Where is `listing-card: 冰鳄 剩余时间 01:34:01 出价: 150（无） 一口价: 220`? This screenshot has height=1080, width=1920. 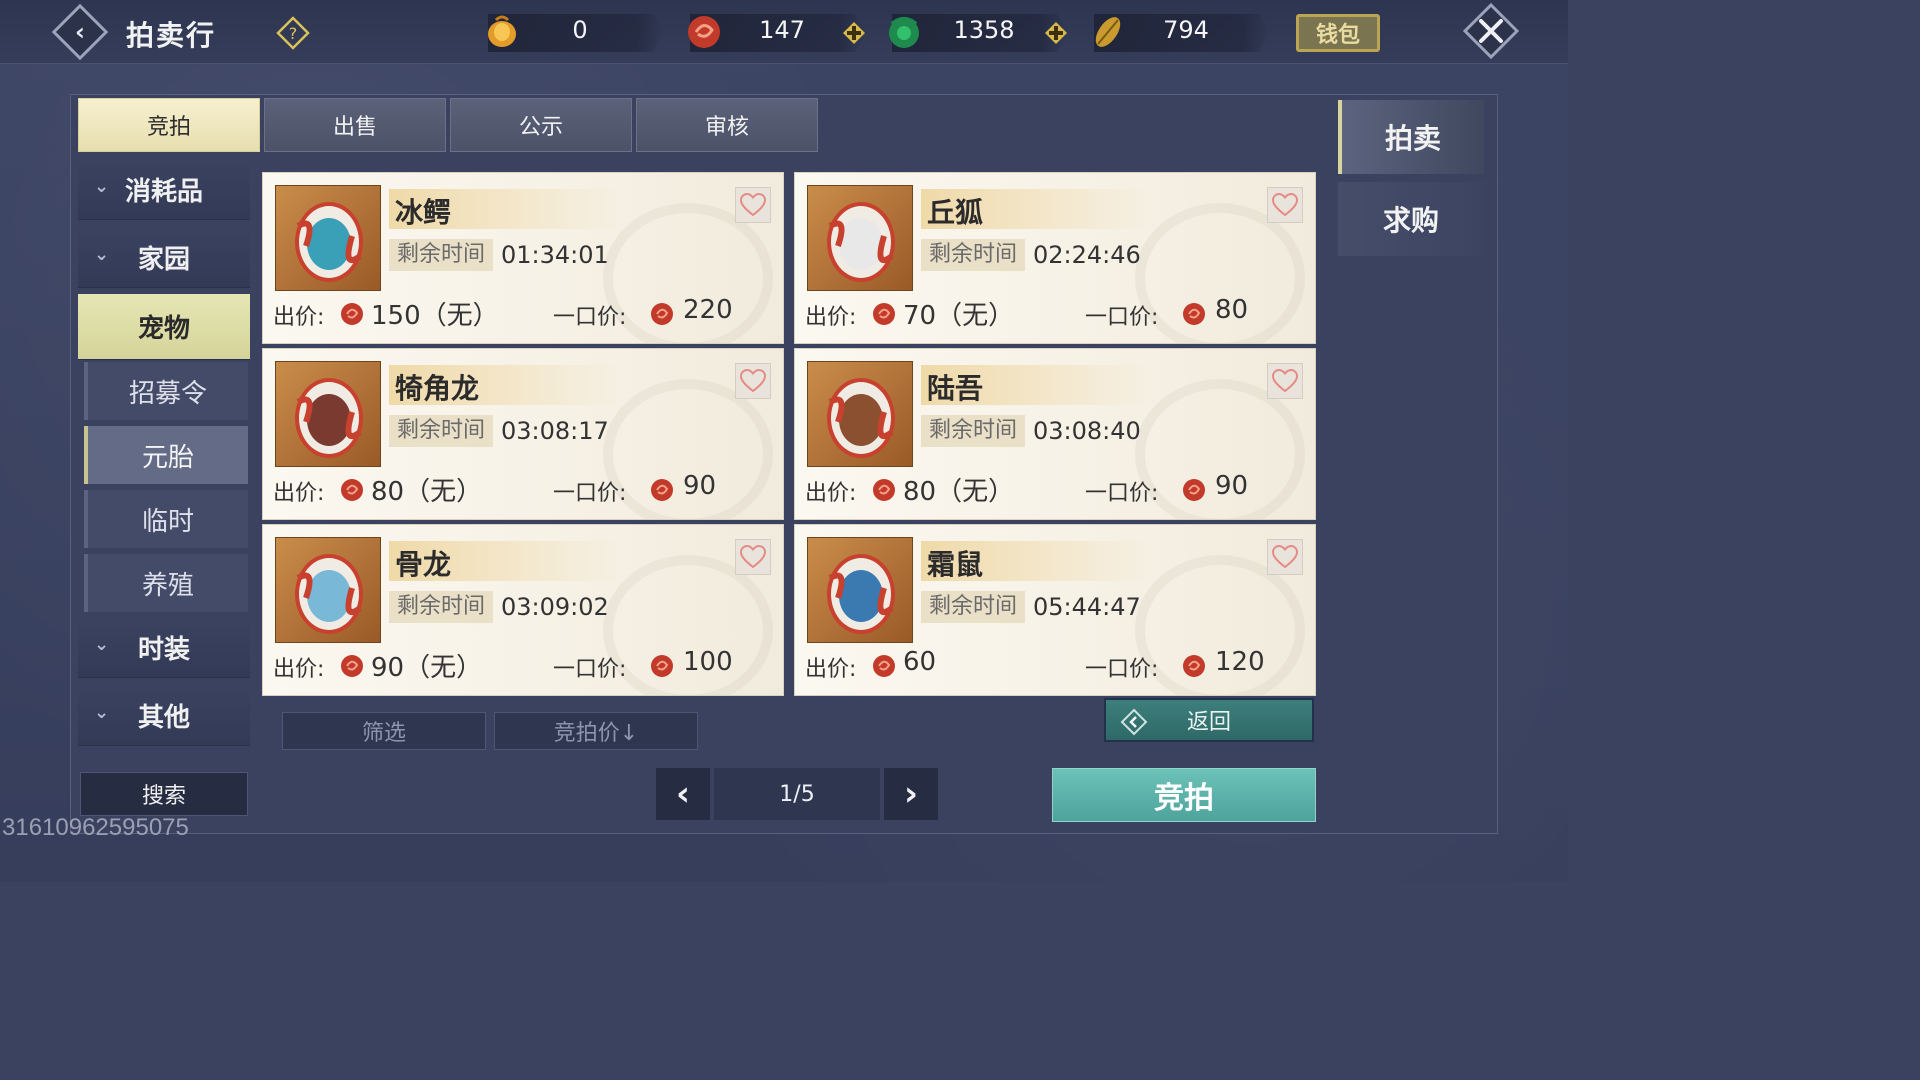 listing-card: 冰鳄 剩余时间 01:34:01 出价: 150（无） 一口价: 220 is located at coordinates (523, 258).